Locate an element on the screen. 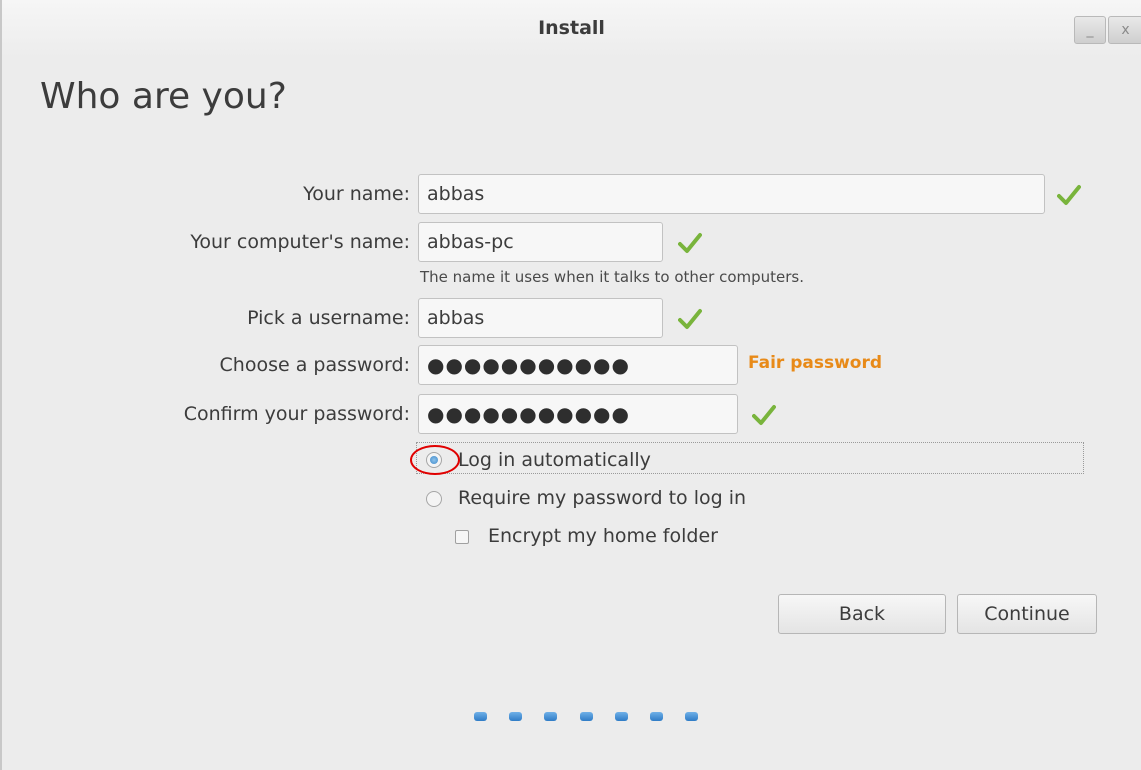 This screenshot has height=770, width=1141. title-bar: Install _ x is located at coordinates (571, 29).